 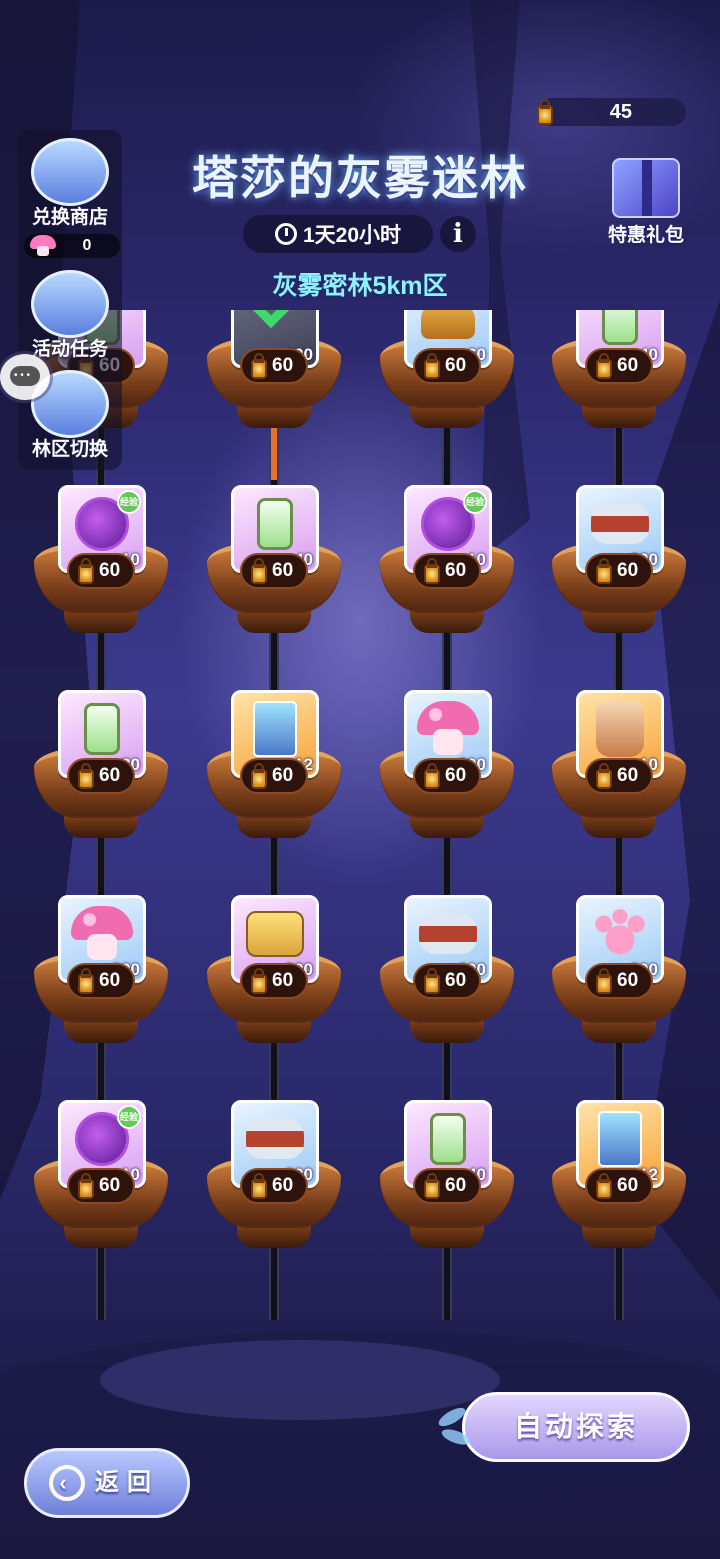 I want to click on shop-icon, so click(x=70, y=172).